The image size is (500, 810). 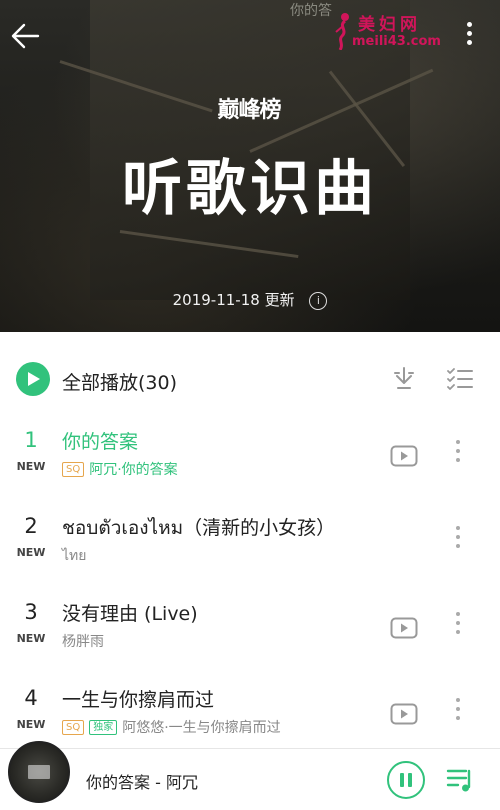 I want to click on now-playing-cover, so click(x=39, y=772).